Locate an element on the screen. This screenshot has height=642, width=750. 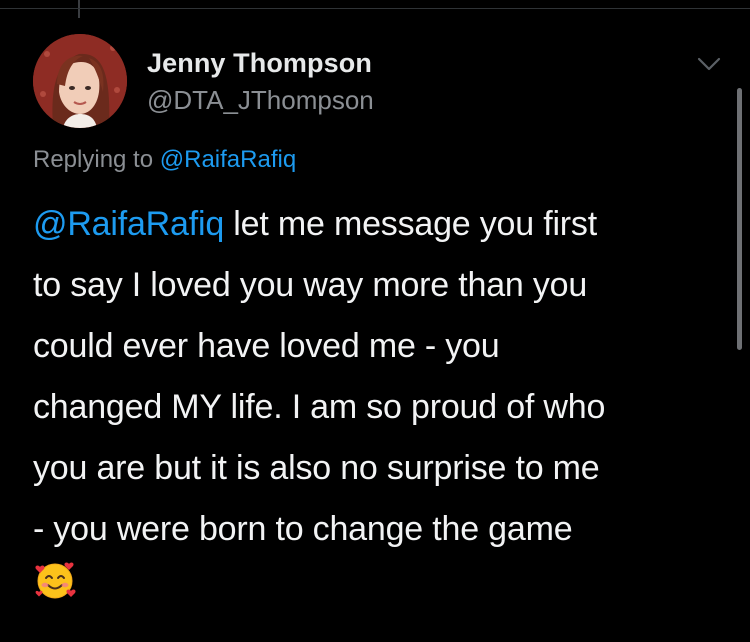
tweet-text-line: @RaifaRafiq let me message you first is located at coordinates (378, 224).